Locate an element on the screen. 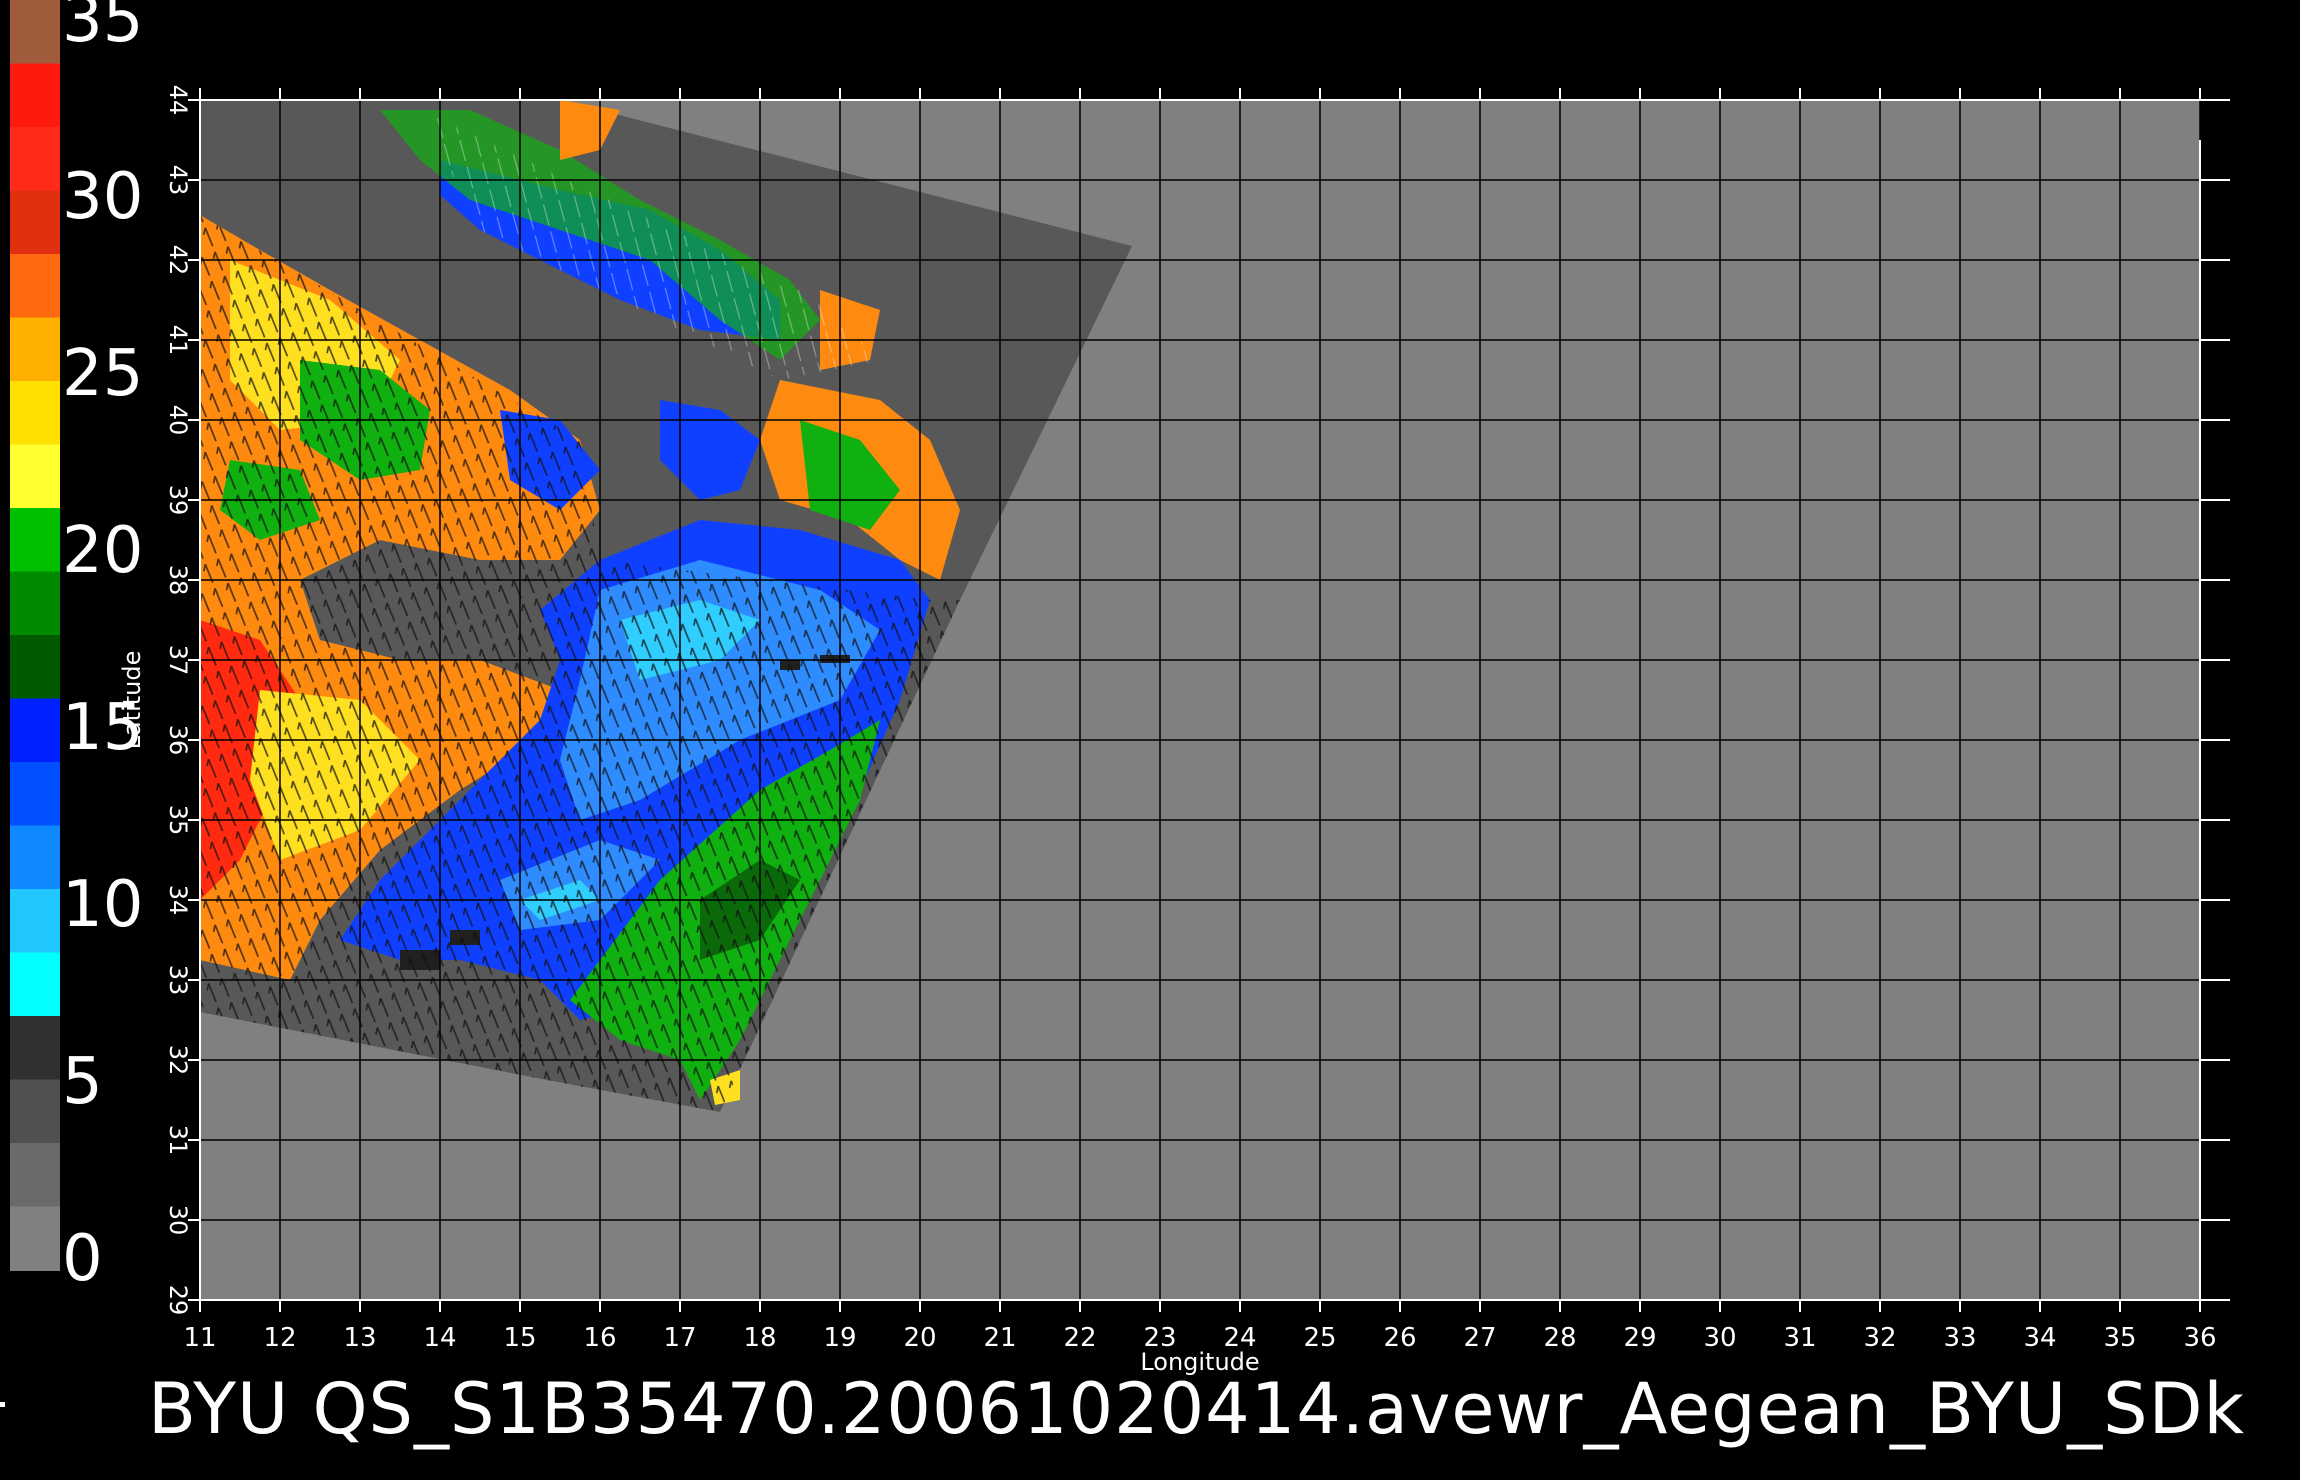 This screenshot has width=2300, height=1480. colorbar-tick-label: 35 is located at coordinates (103, 28).